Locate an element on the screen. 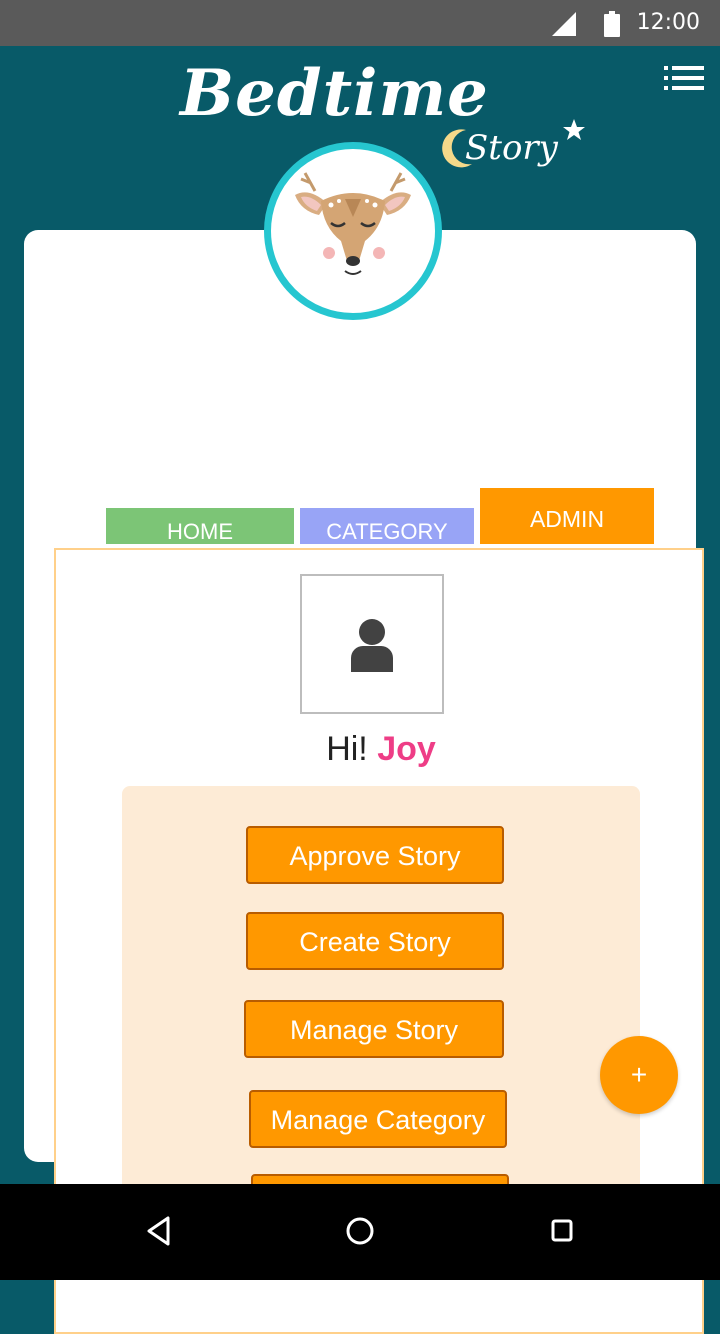 The image size is (720, 1334). status-bar: 12:00 is located at coordinates (360, 23).